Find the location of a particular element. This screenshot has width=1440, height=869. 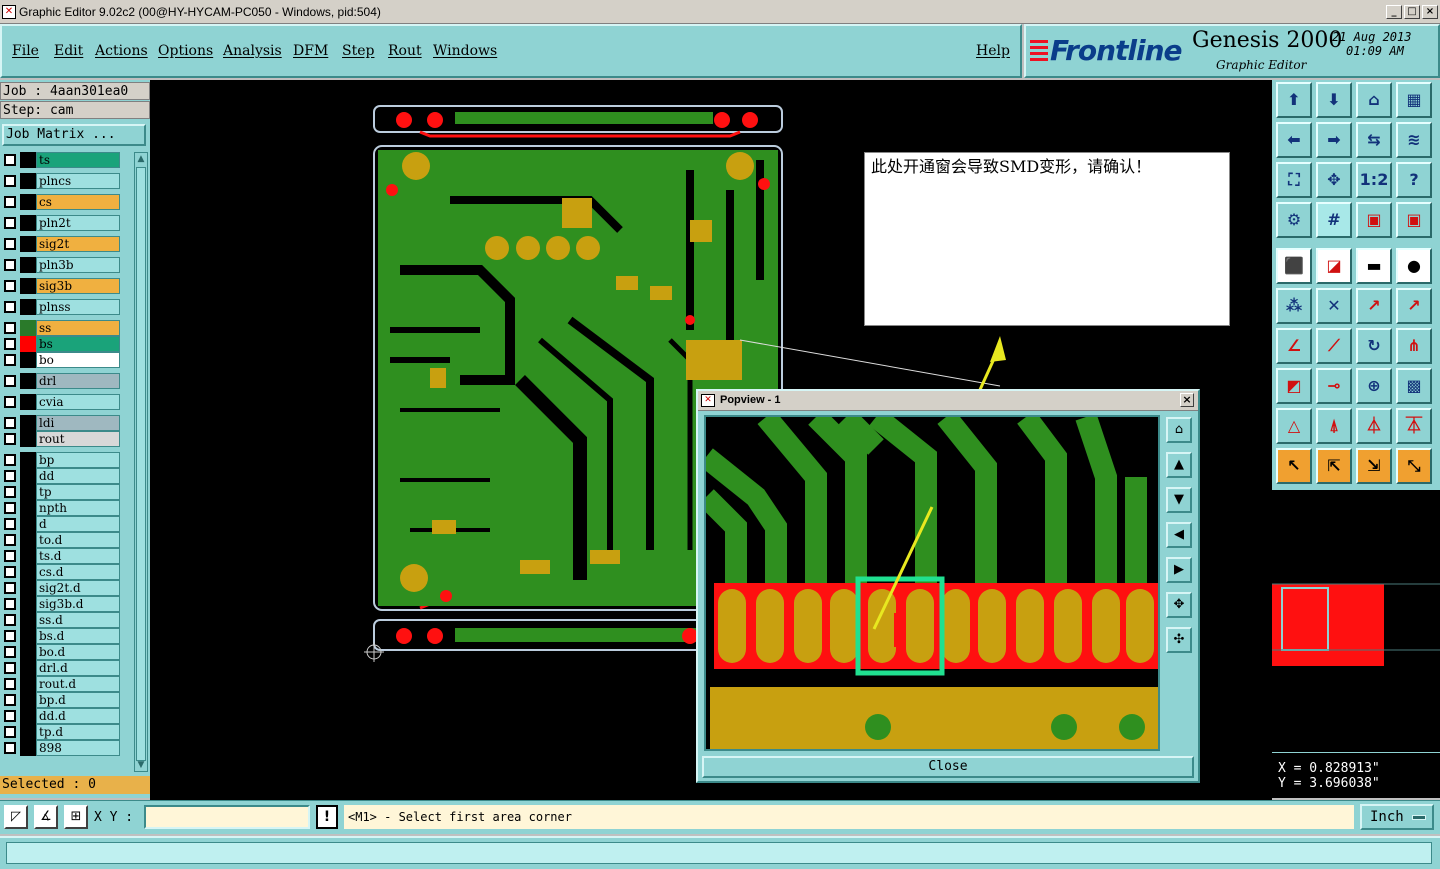

pan-right-icon: ▶ is located at coordinates (1179, 570).